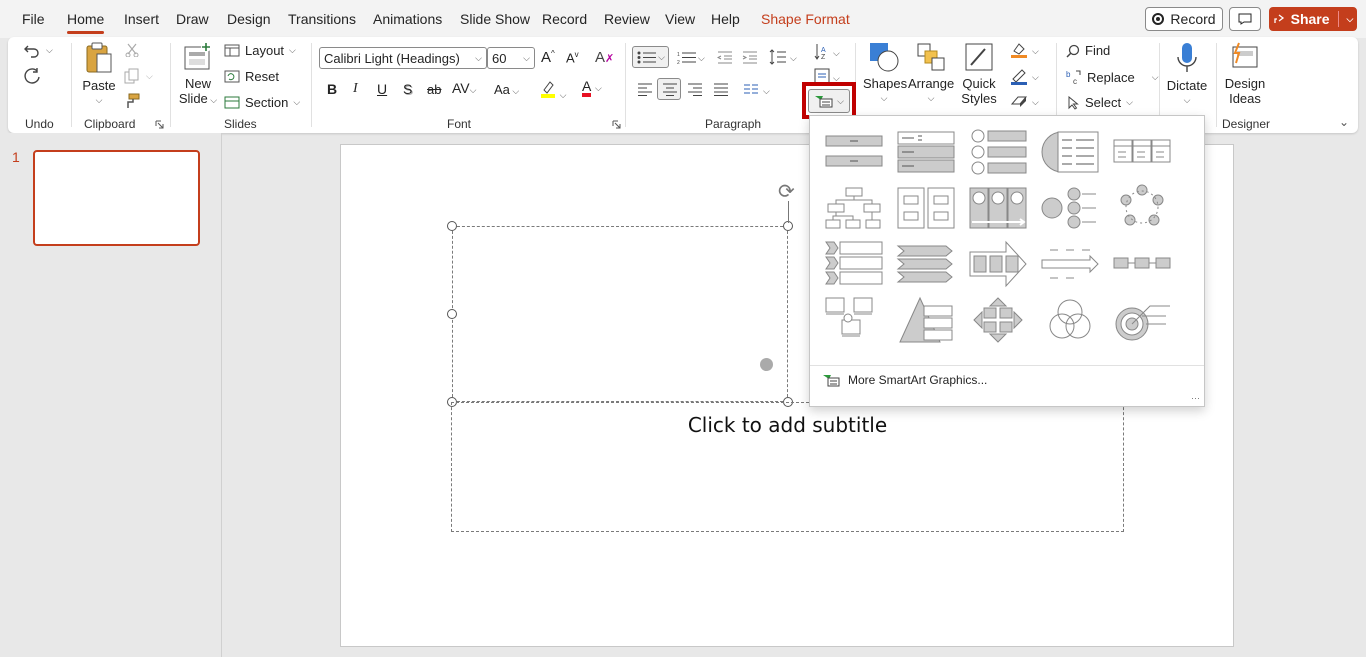 Image resolution: width=1366 pixels, height=657 pixels. Describe the element at coordinates (1099, 102) in the screenshot. I see `select-button: Select ⌵` at that location.